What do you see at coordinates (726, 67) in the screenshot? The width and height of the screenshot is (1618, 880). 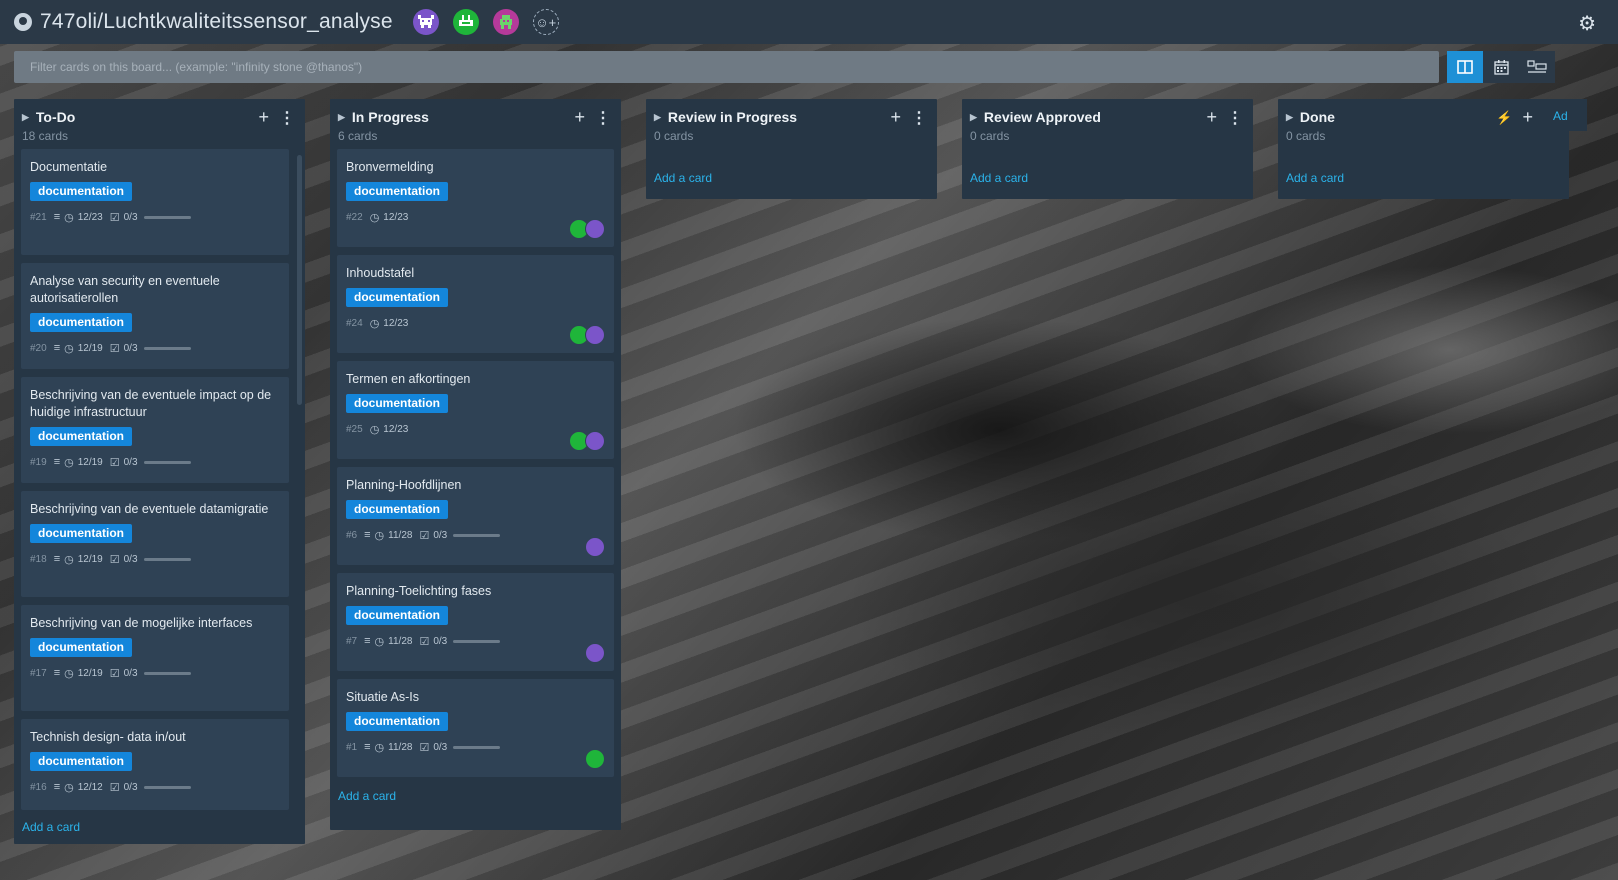 I see `filter-input` at bounding box center [726, 67].